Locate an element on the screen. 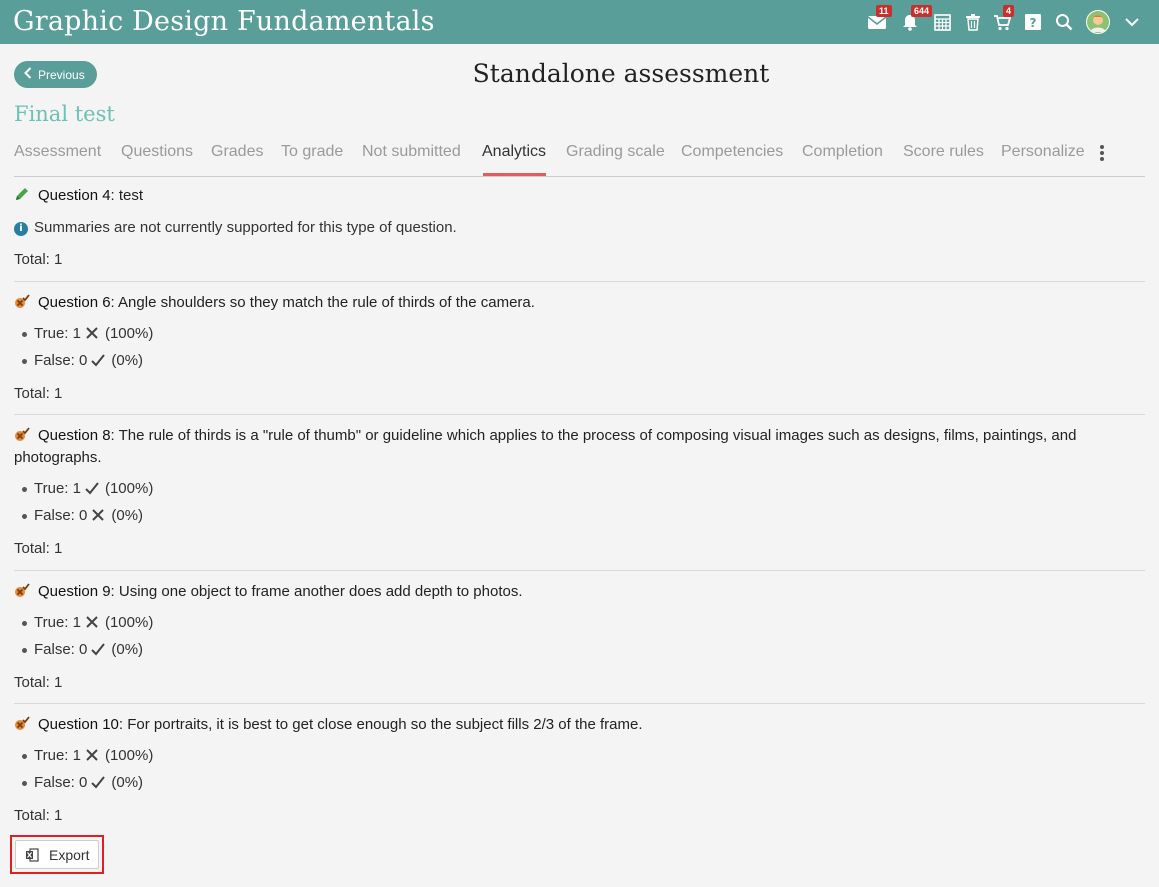 The width and height of the screenshot is (1159, 887). section-title: Final test is located at coordinates (64, 114).